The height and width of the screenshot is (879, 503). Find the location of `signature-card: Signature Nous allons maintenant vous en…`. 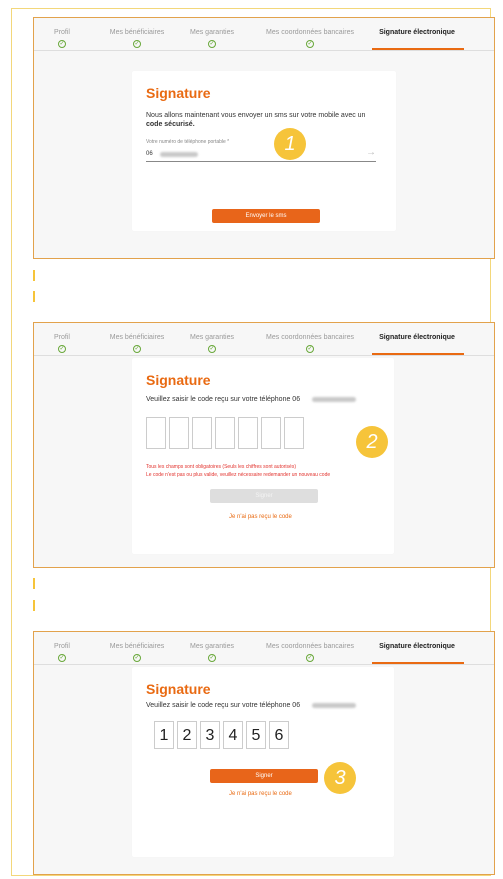

signature-card: Signature Nous allons maintenant vous en… is located at coordinates (264, 151).